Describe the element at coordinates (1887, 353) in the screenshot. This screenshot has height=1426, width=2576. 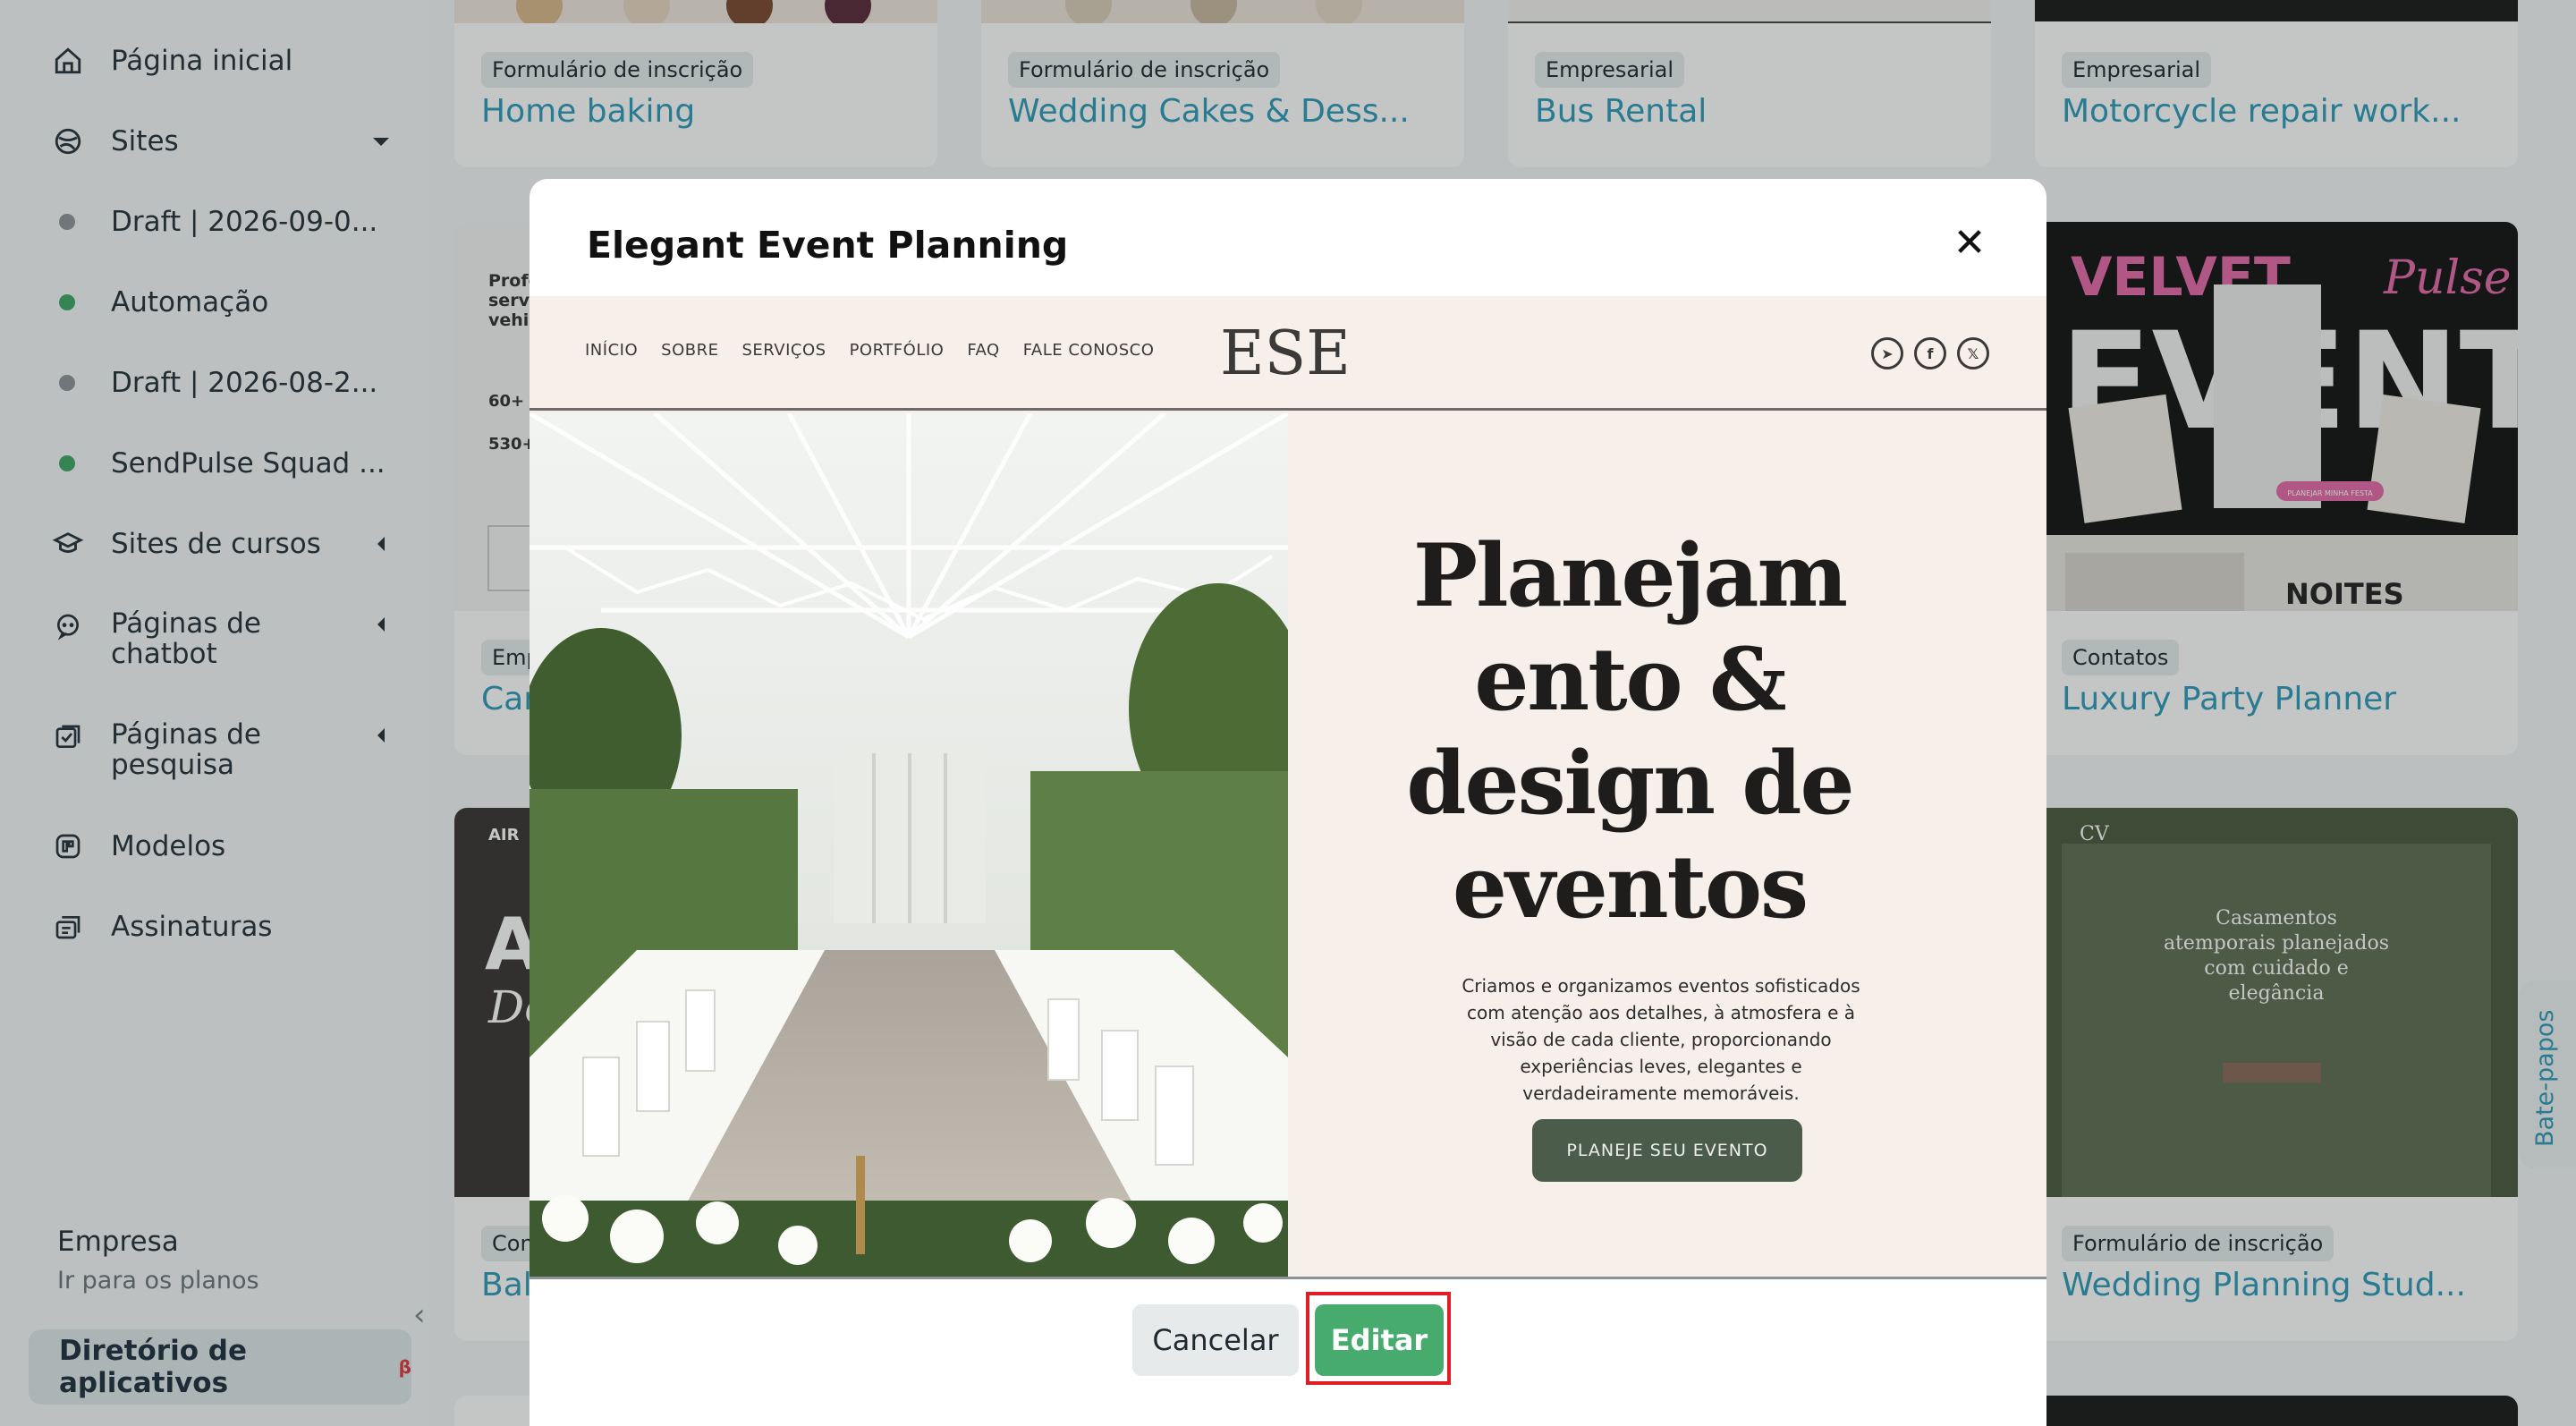
I see `telegram-icon: ➤` at that location.